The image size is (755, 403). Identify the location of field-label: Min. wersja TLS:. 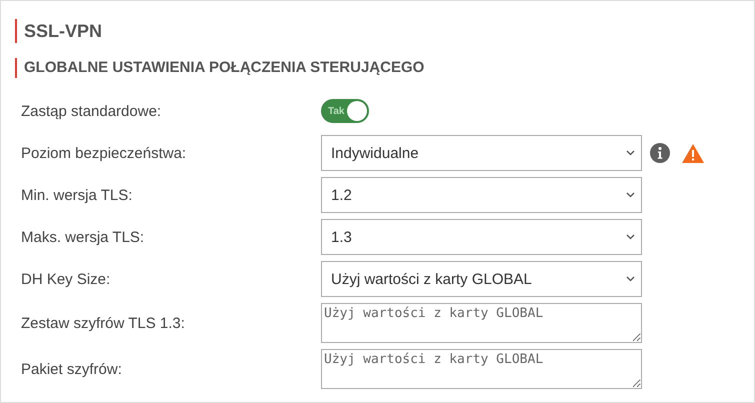
(77, 195).